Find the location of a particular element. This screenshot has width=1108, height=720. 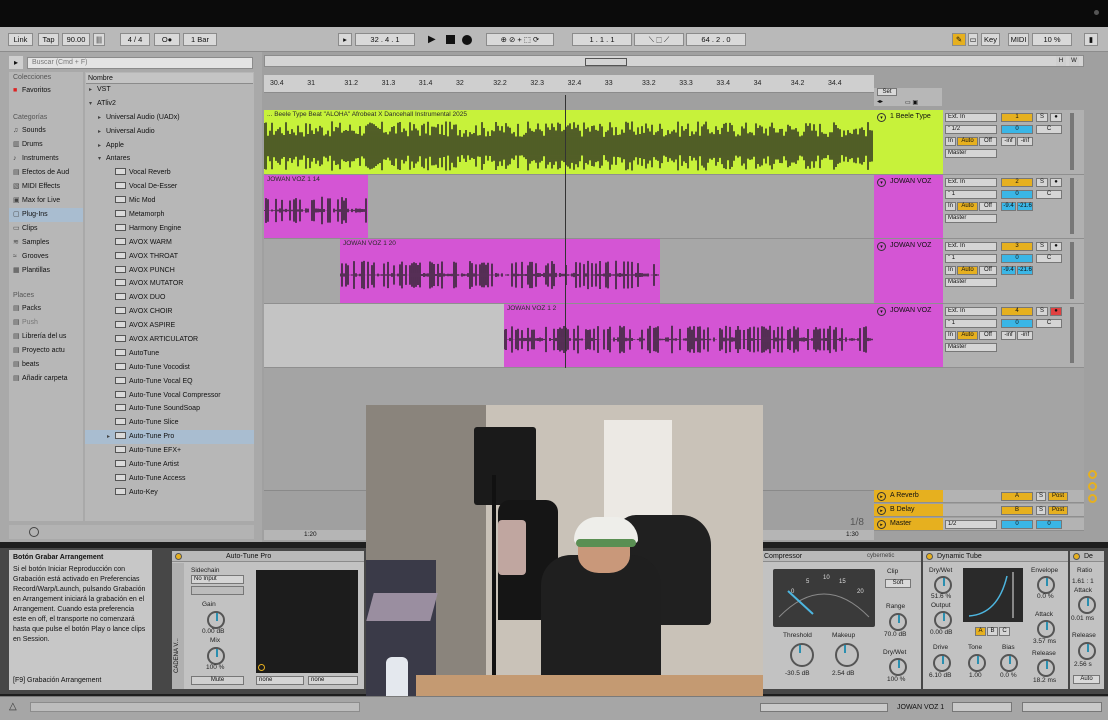

time-signature-field: 4 / 4 is located at coordinates (135, 39).